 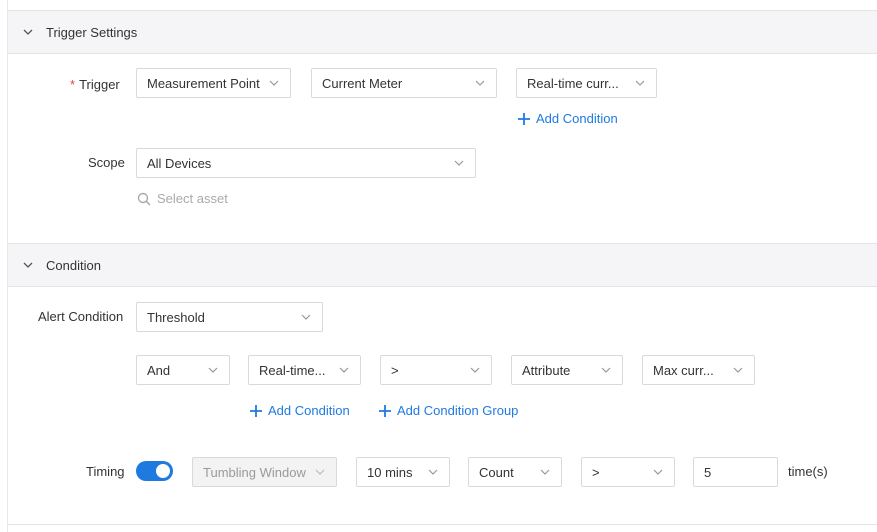 What do you see at coordinates (708, 472) in the screenshot?
I see `input-value: 5` at bounding box center [708, 472].